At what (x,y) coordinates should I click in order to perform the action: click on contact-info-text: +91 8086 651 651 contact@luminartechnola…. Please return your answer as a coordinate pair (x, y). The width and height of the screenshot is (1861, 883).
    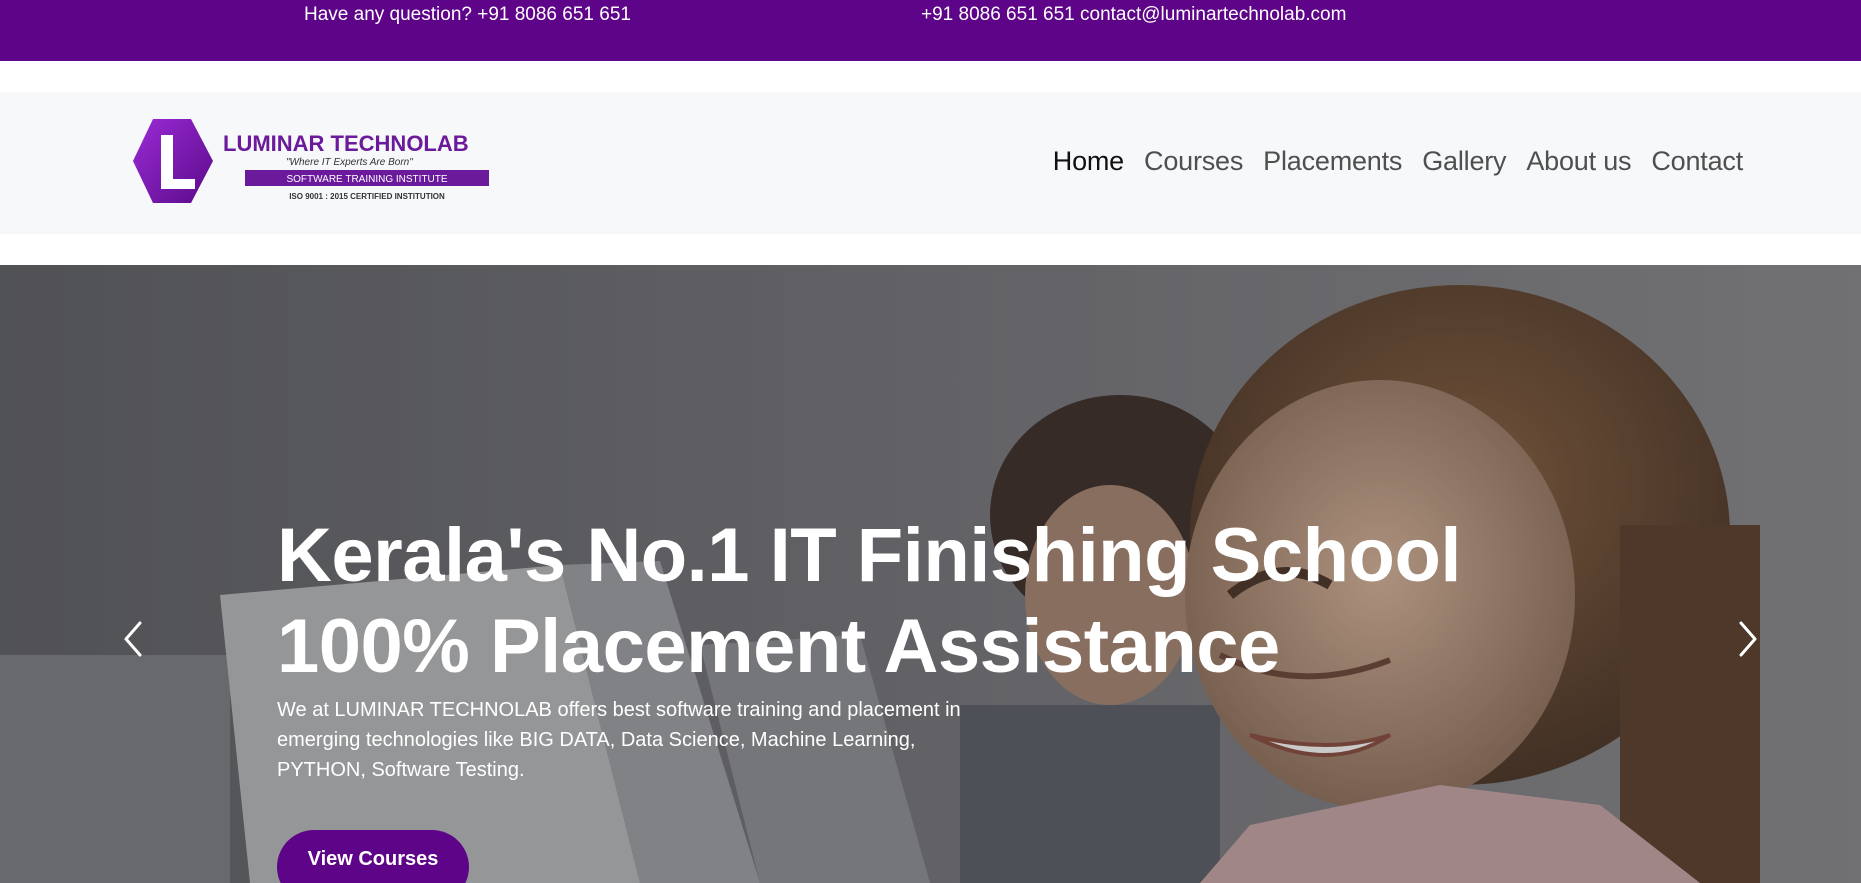
    Looking at the image, I should click on (1133, 15).